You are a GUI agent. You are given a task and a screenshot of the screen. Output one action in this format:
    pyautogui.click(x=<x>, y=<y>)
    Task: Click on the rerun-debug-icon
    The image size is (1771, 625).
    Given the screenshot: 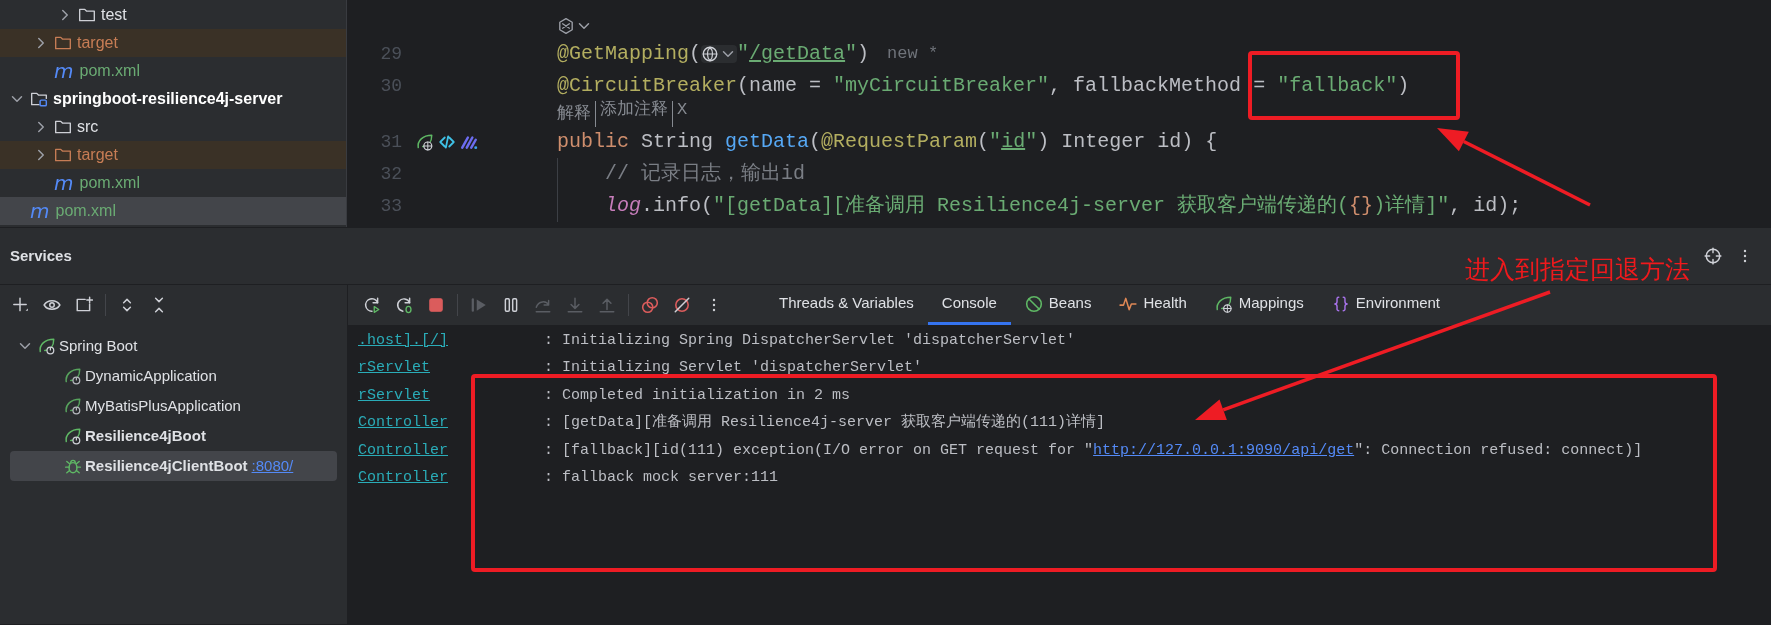 What is the action you would take?
    pyautogui.click(x=404, y=305)
    